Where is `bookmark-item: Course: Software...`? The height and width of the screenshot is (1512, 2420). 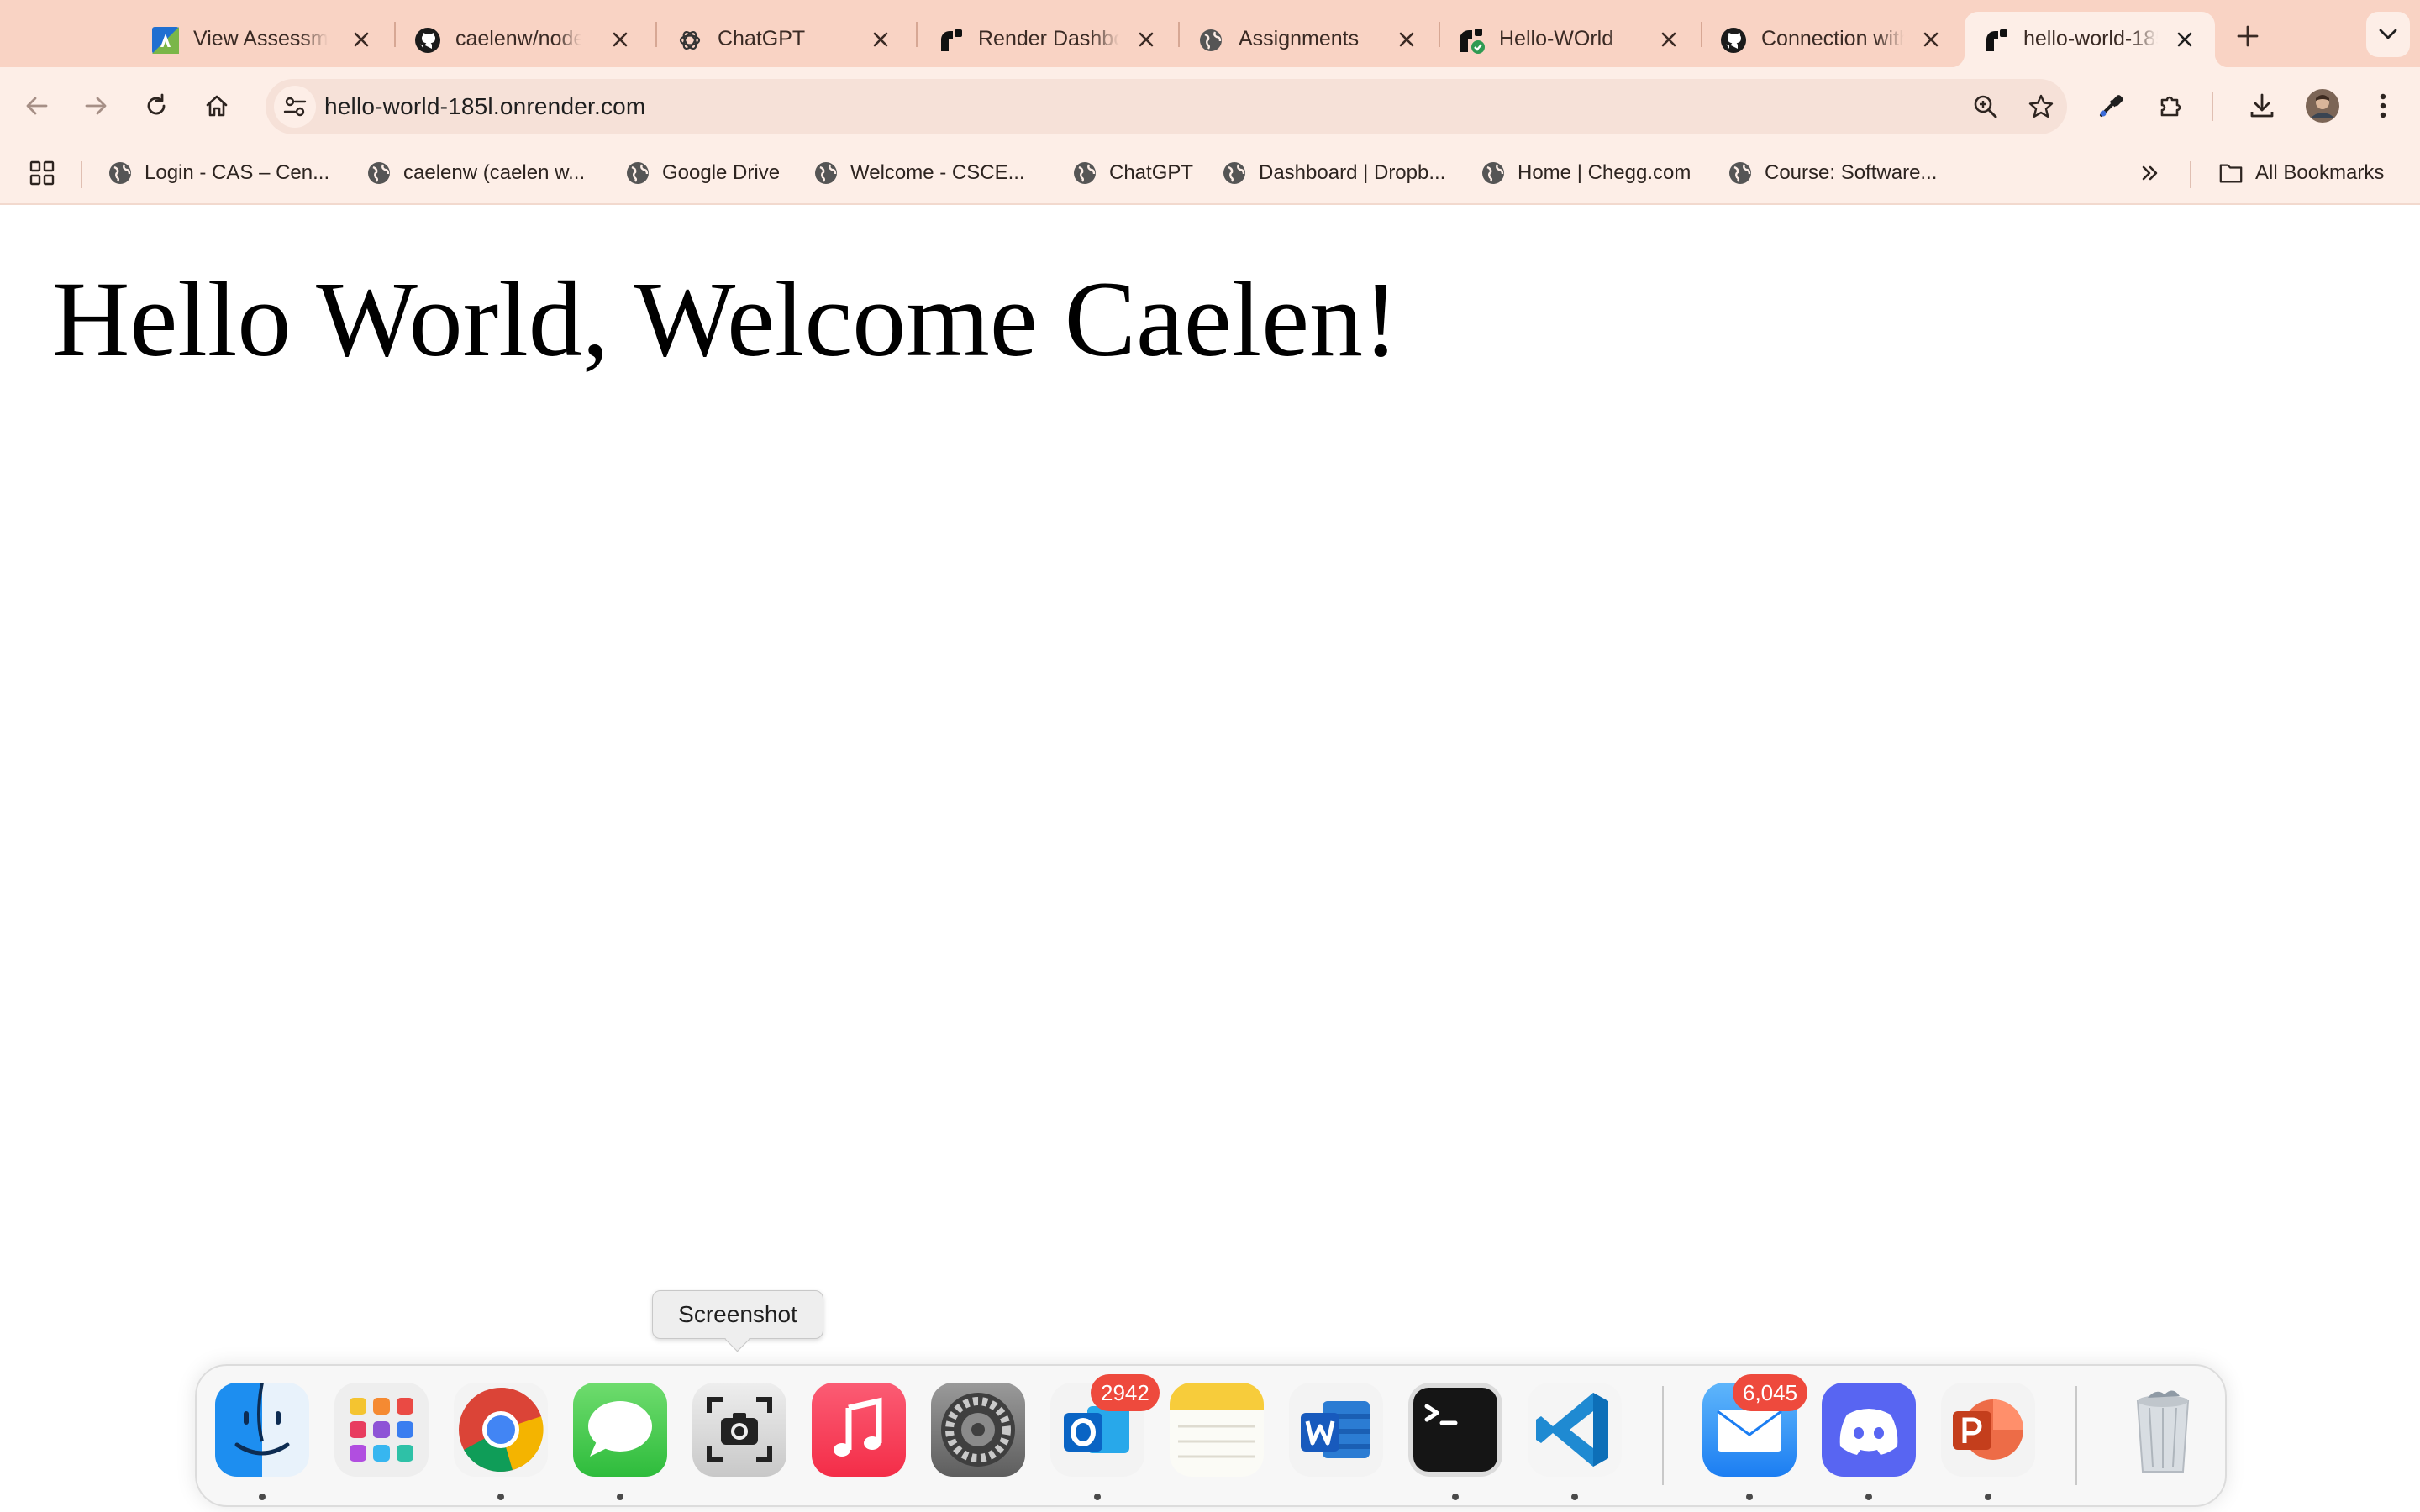
bookmark-item: Course: Software... is located at coordinates (1832, 173).